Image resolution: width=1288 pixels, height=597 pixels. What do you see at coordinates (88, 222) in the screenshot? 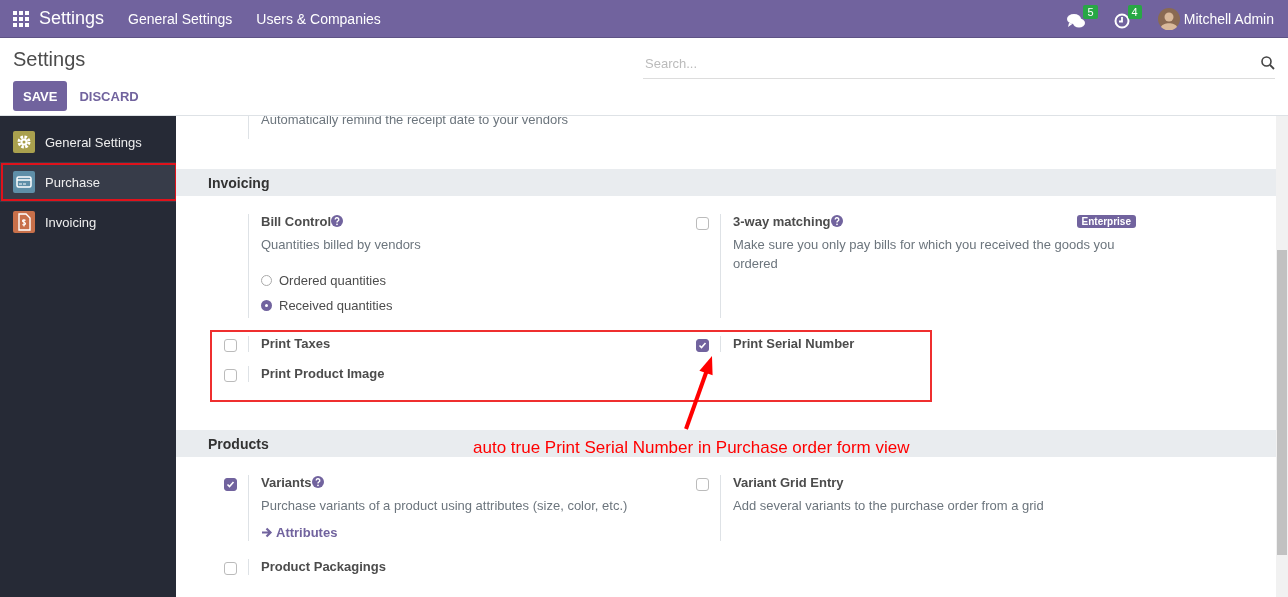
I see `sidebar-item: Invoicing` at bounding box center [88, 222].